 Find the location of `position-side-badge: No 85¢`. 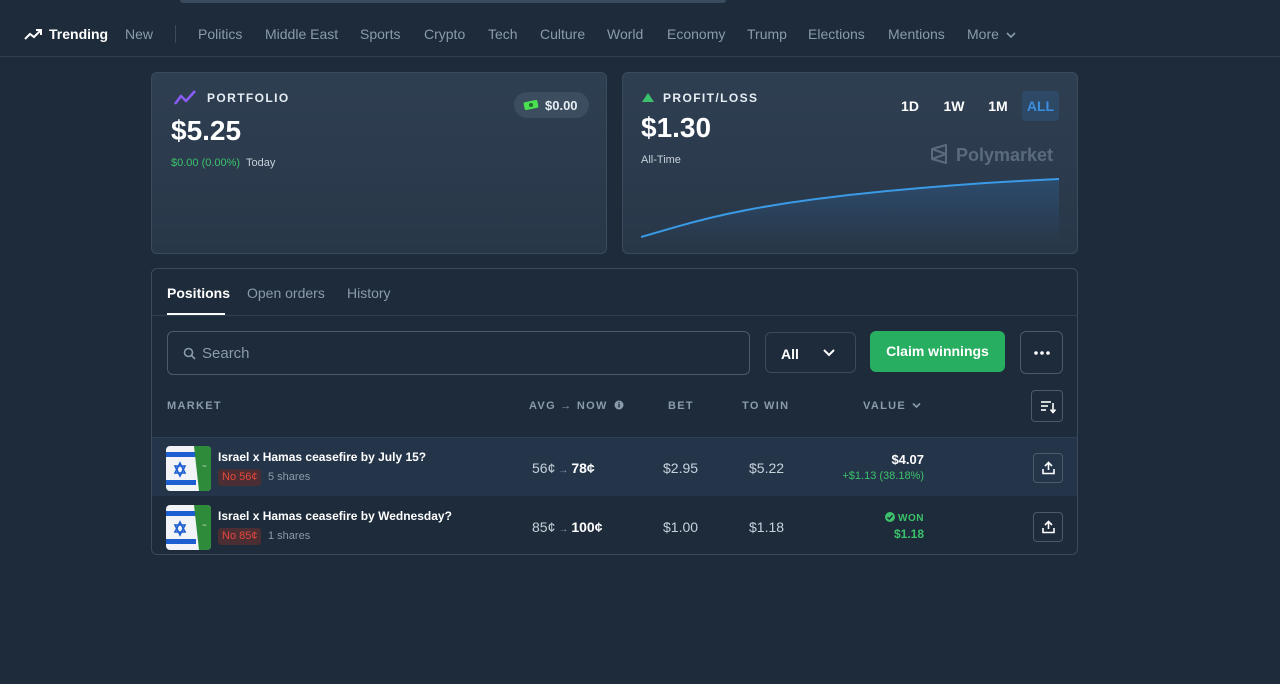

position-side-badge: No 85¢ is located at coordinates (240, 536).